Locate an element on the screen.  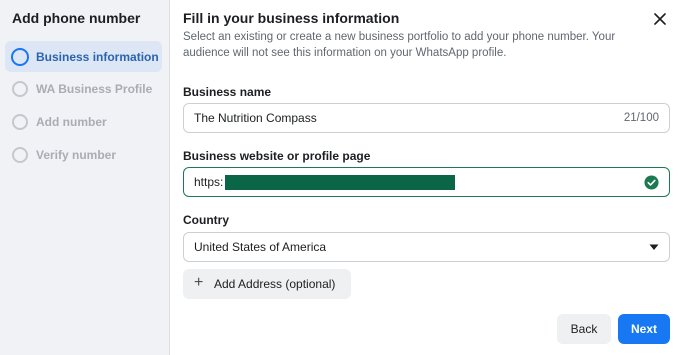
step-add-number: Add number is located at coordinates (83, 121).